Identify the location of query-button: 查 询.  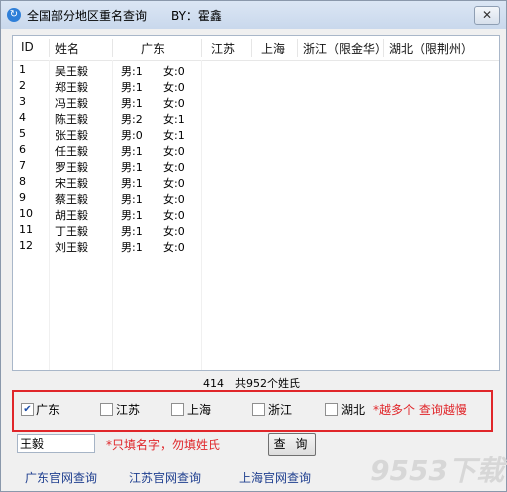
(292, 444).